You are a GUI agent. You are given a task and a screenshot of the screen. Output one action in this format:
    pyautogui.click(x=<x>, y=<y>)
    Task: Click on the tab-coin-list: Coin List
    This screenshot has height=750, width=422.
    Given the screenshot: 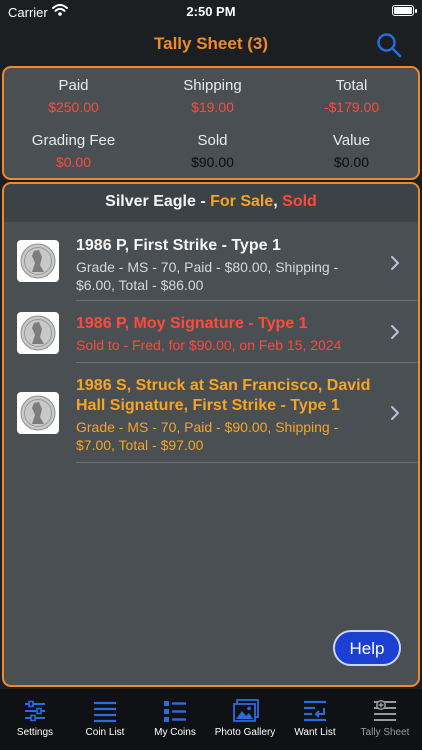 What is the action you would take?
    pyautogui.click(x=105, y=719)
    